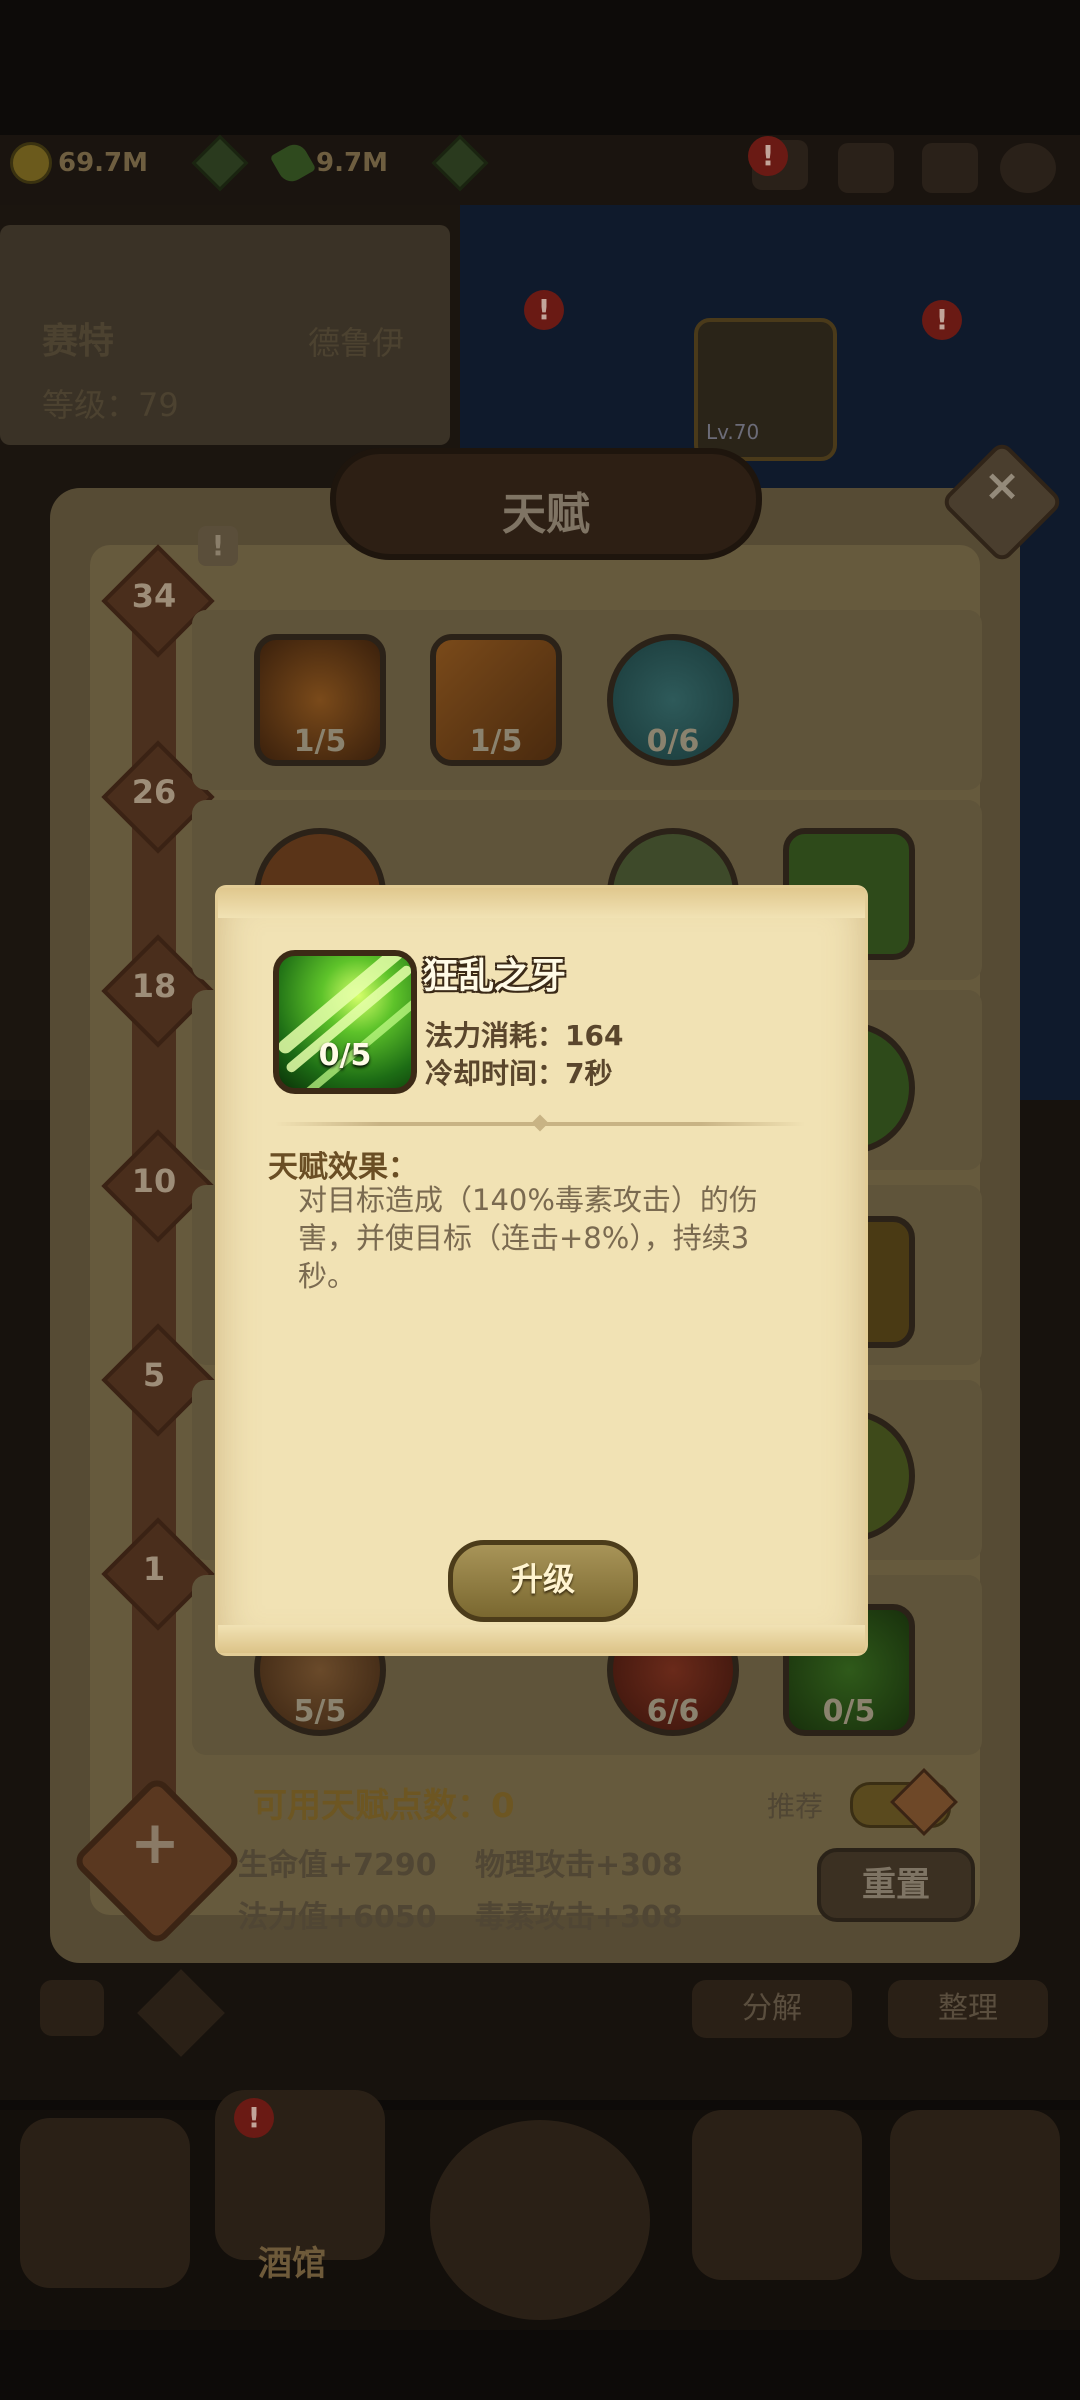  I want to click on gold-amount: 69.7M, so click(103, 163).